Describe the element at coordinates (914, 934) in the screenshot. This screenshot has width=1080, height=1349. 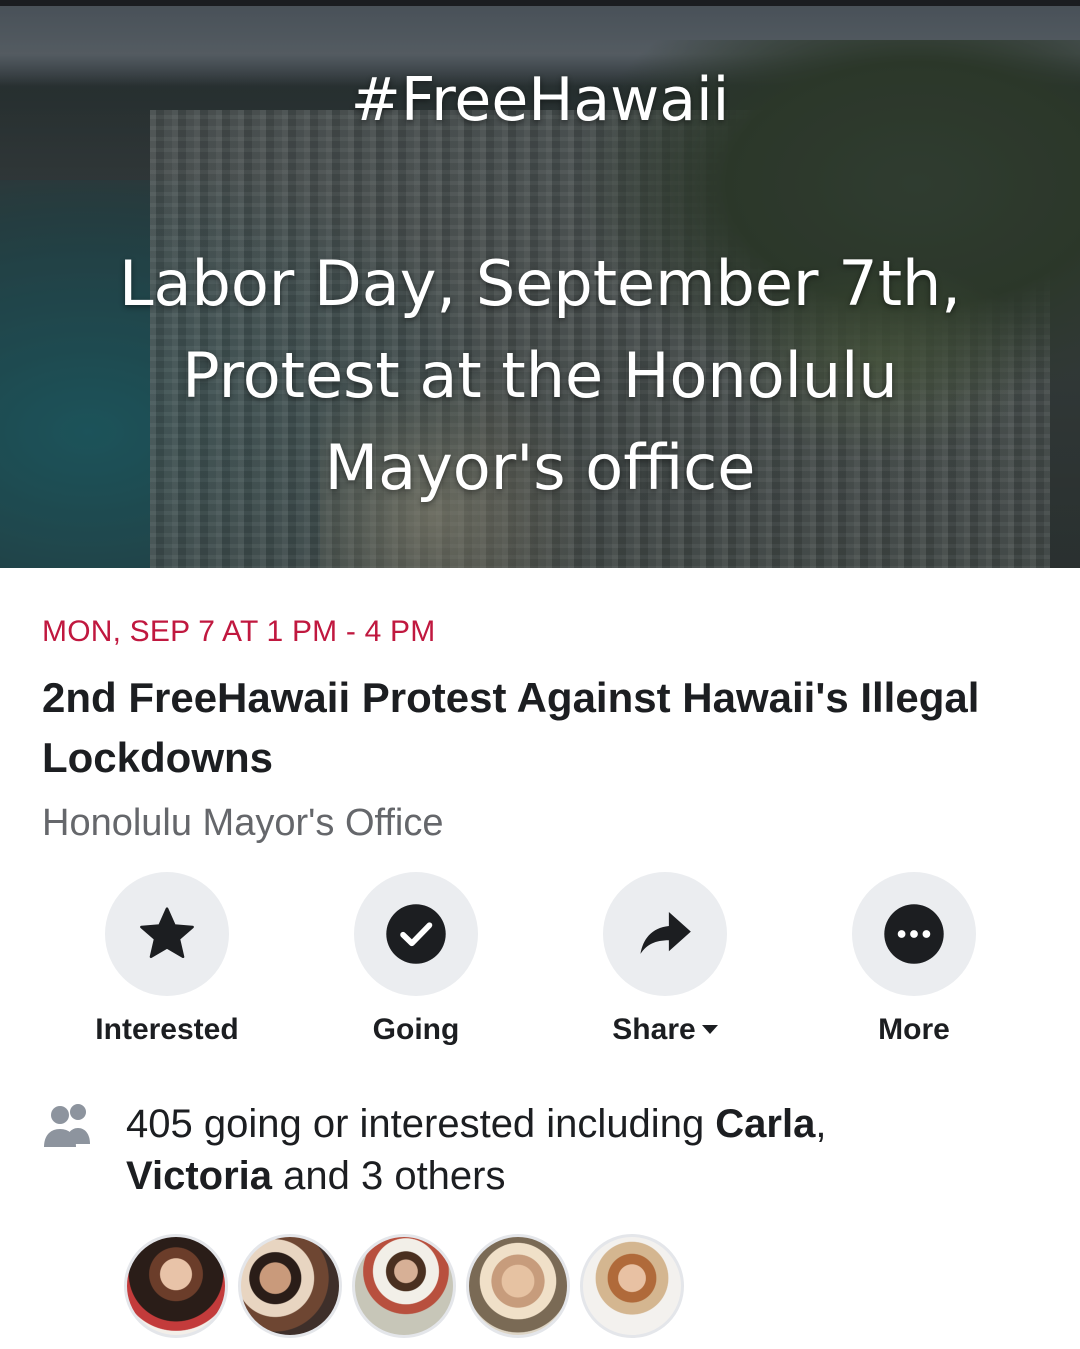
I see `more-dots-icon` at that location.